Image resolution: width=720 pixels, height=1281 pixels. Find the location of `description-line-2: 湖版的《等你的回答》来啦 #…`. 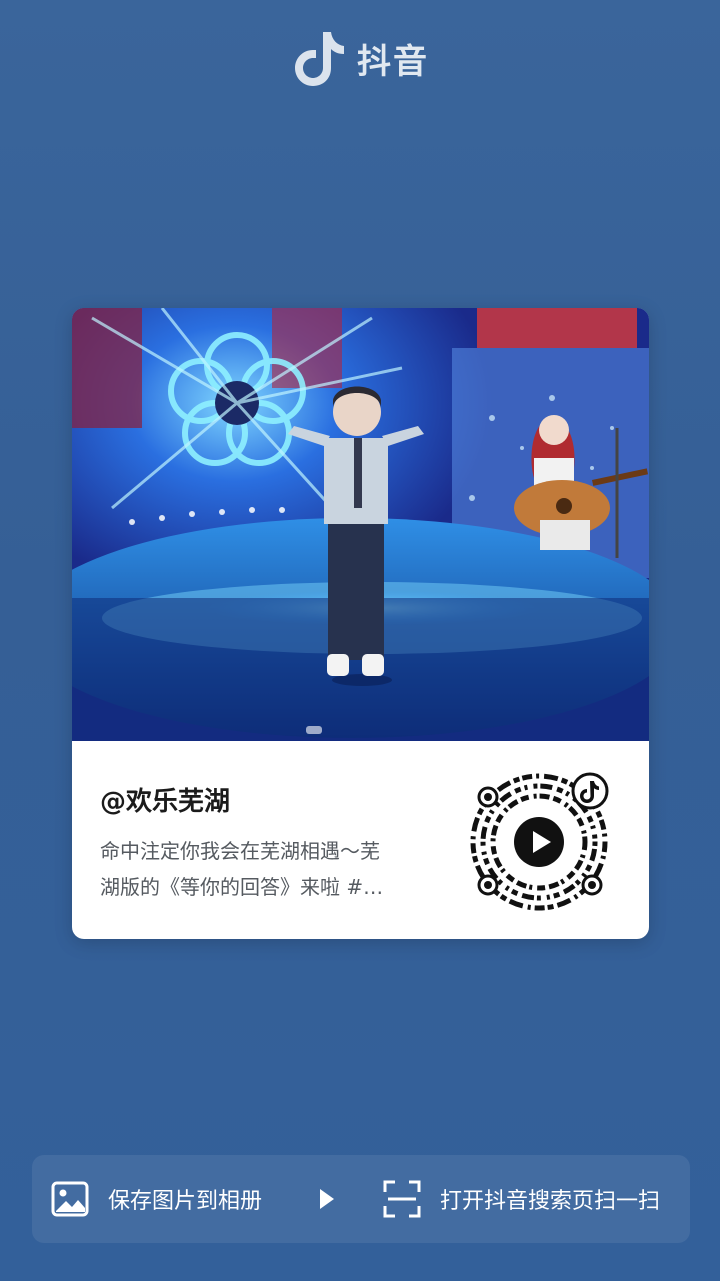

description-line-2: 湖版的《等你的回答》来啦 #… is located at coordinates (242, 887).